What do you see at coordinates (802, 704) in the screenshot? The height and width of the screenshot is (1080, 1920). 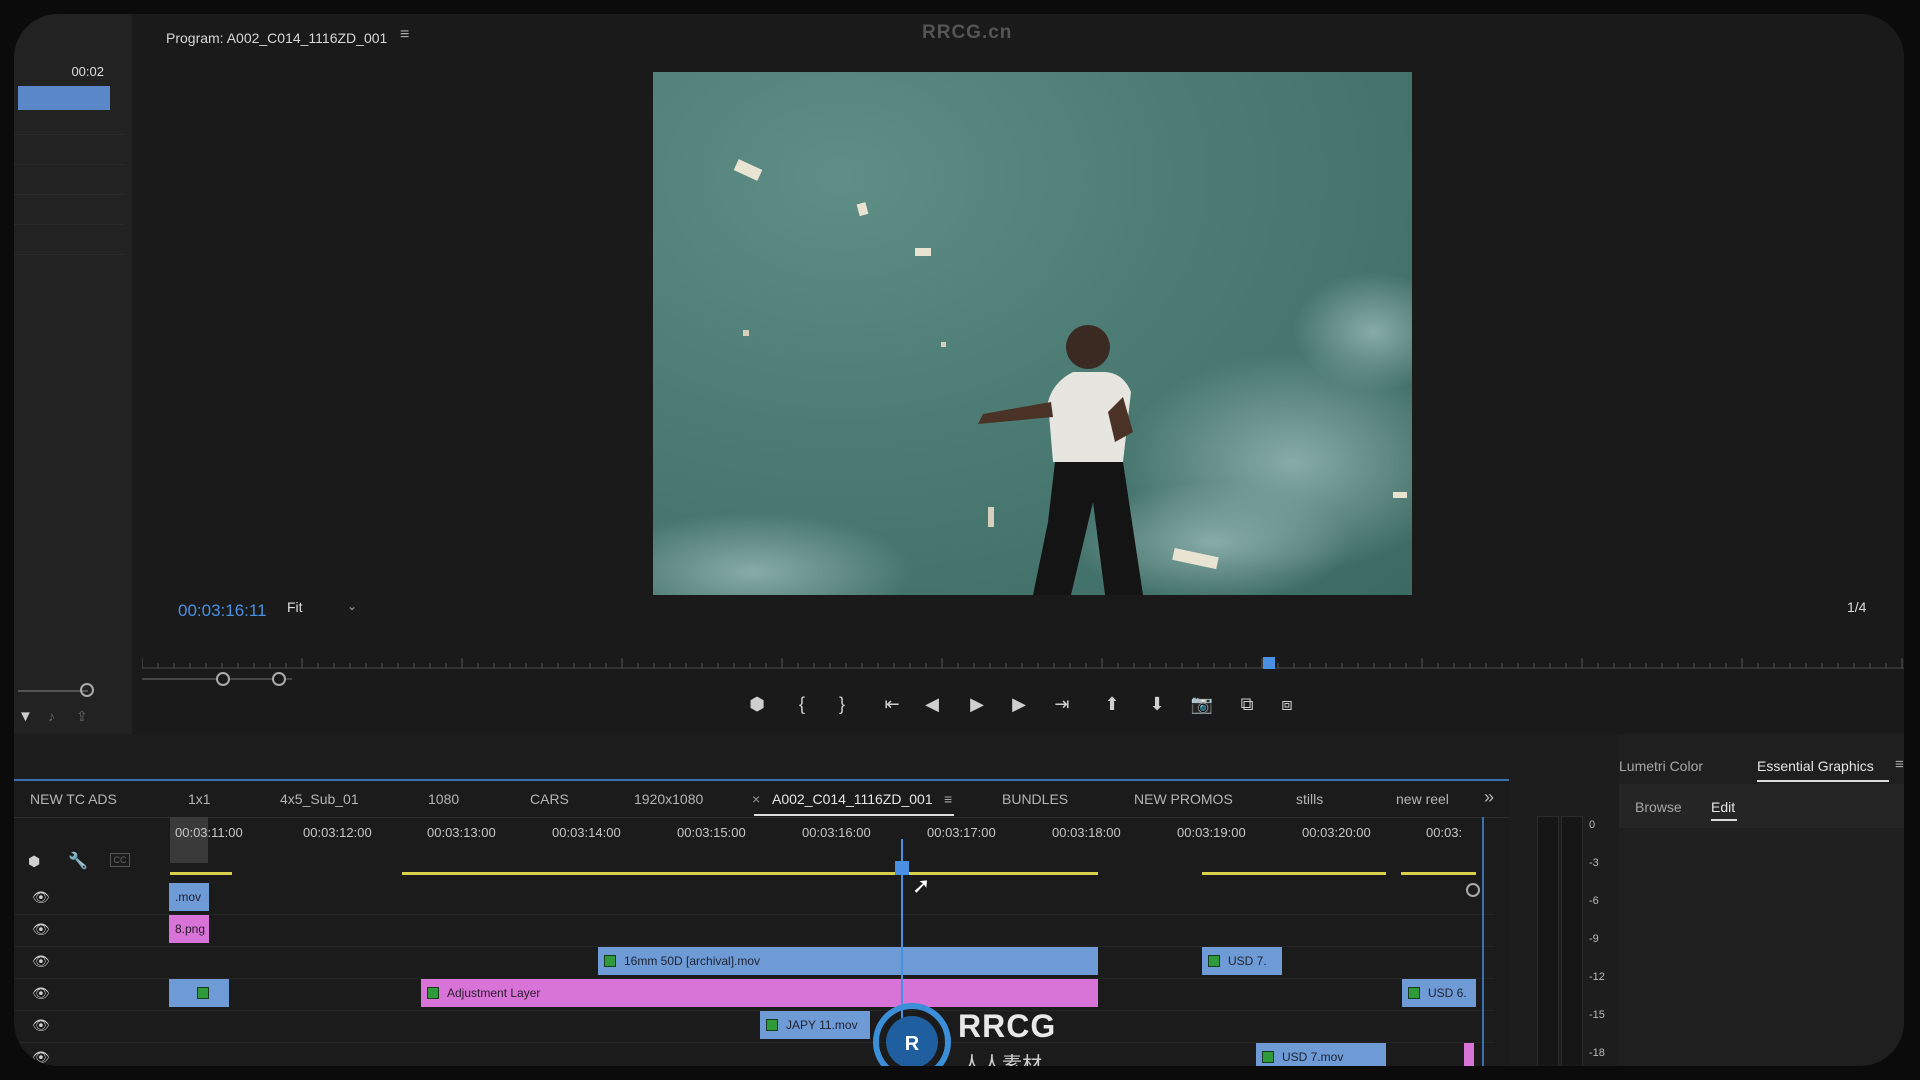 I see `mark-in-button: {` at bounding box center [802, 704].